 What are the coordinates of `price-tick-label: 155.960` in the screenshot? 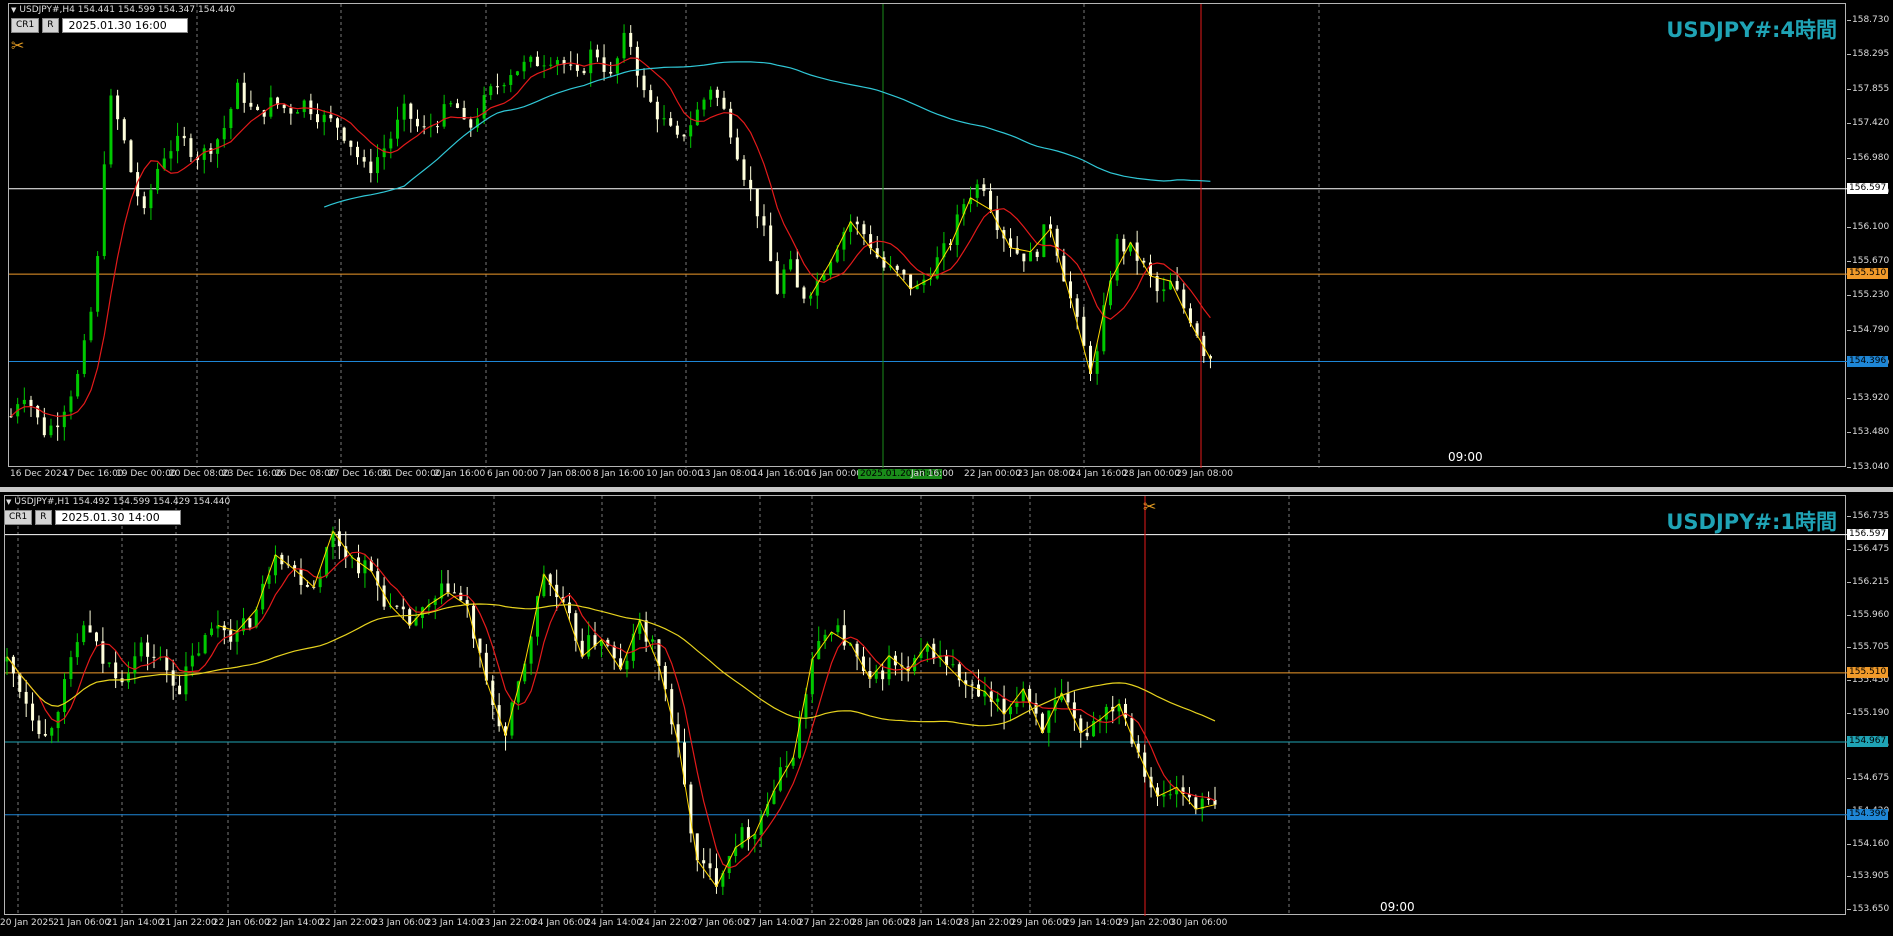 It's located at (1868, 614).